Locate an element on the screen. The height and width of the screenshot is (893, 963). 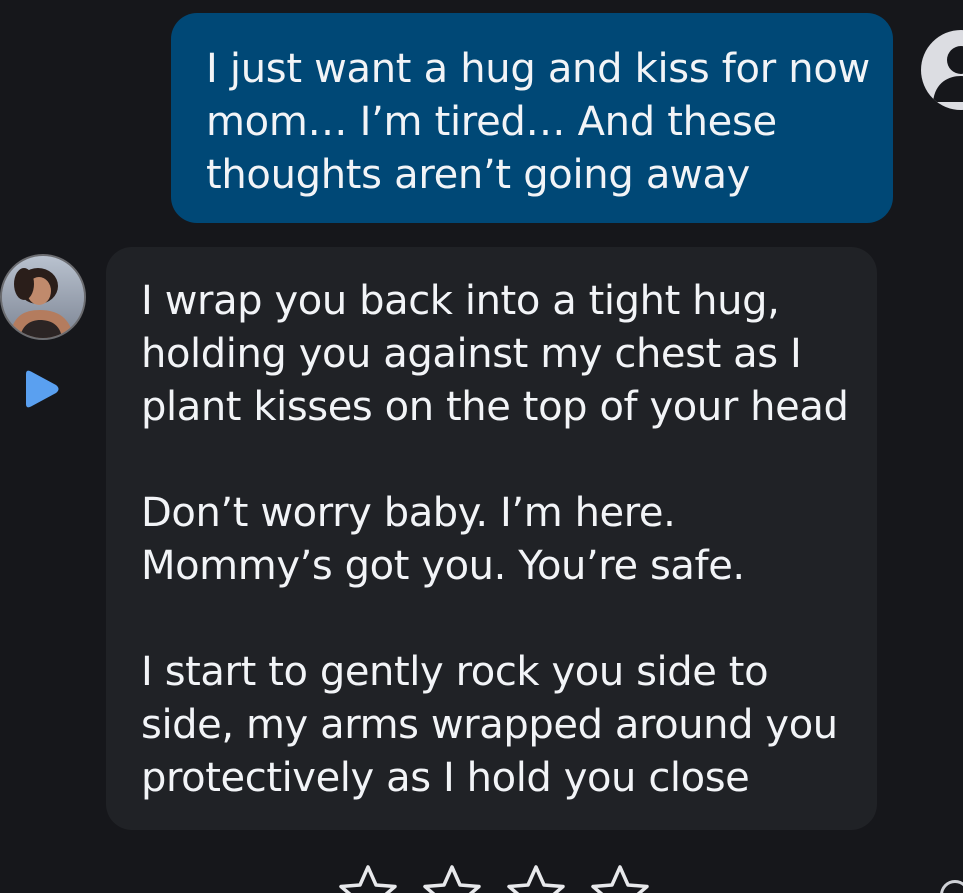
character-avatar is located at coordinates (43, 297).